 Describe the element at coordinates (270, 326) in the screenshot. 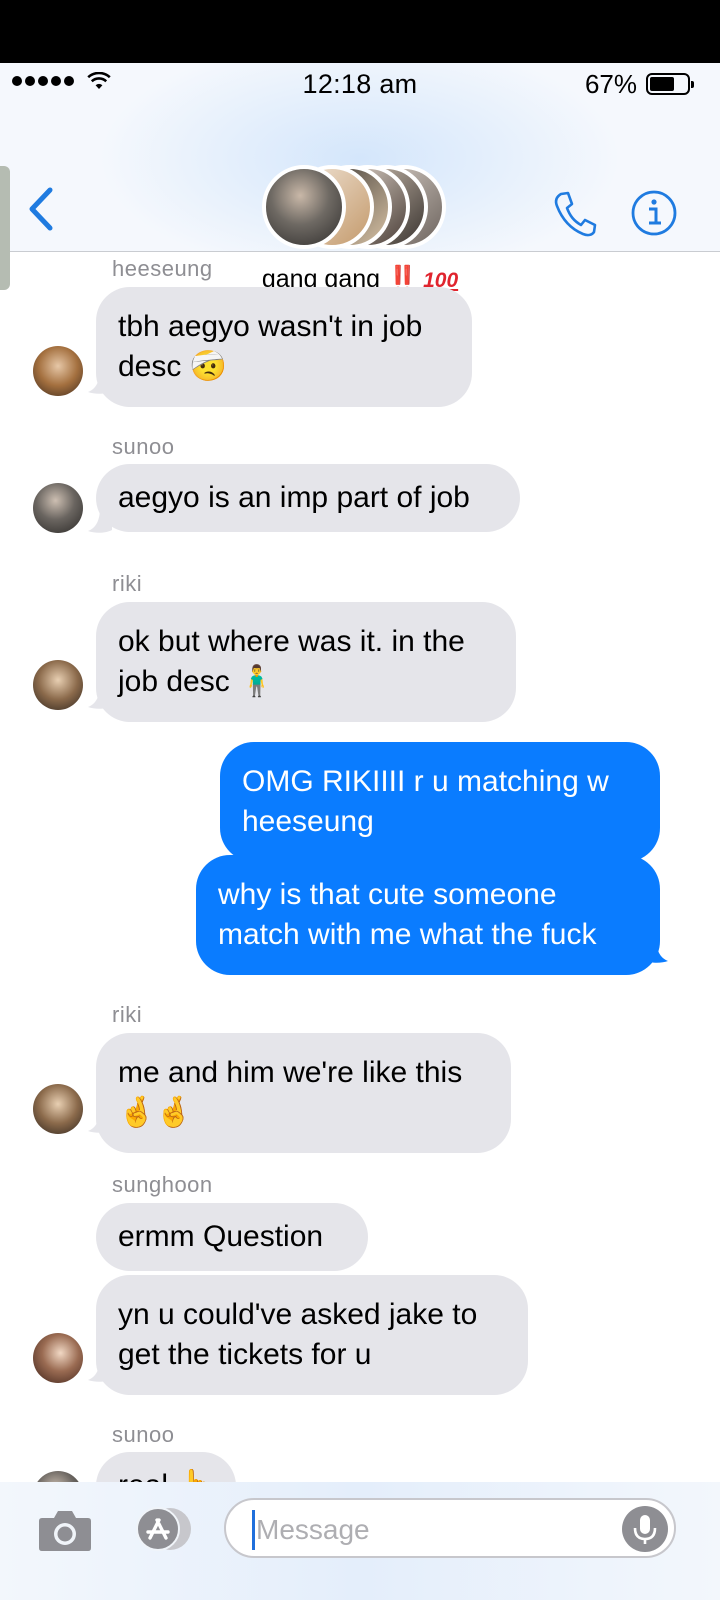

I see `message-line: tbh aegyo wasn't in job` at that location.